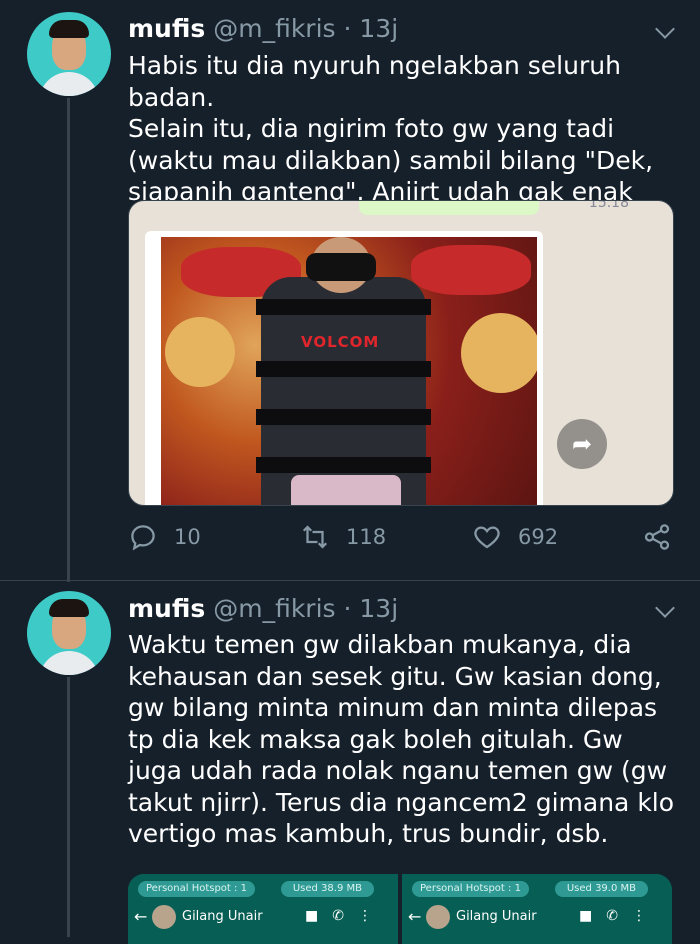 Image resolution: width=700 pixels, height=944 pixels. I want to click on retweet-icon, so click(315, 537).